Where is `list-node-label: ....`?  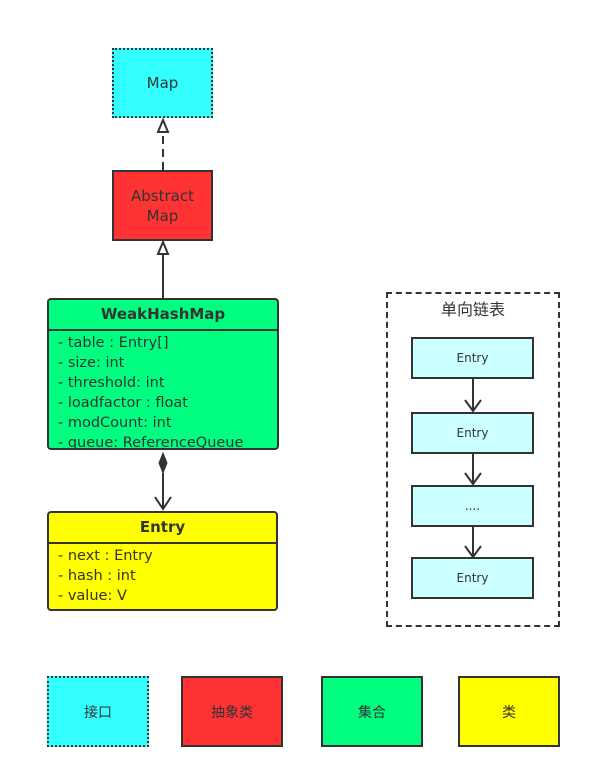
list-node-label: .... is located at coordinates (472, 506).